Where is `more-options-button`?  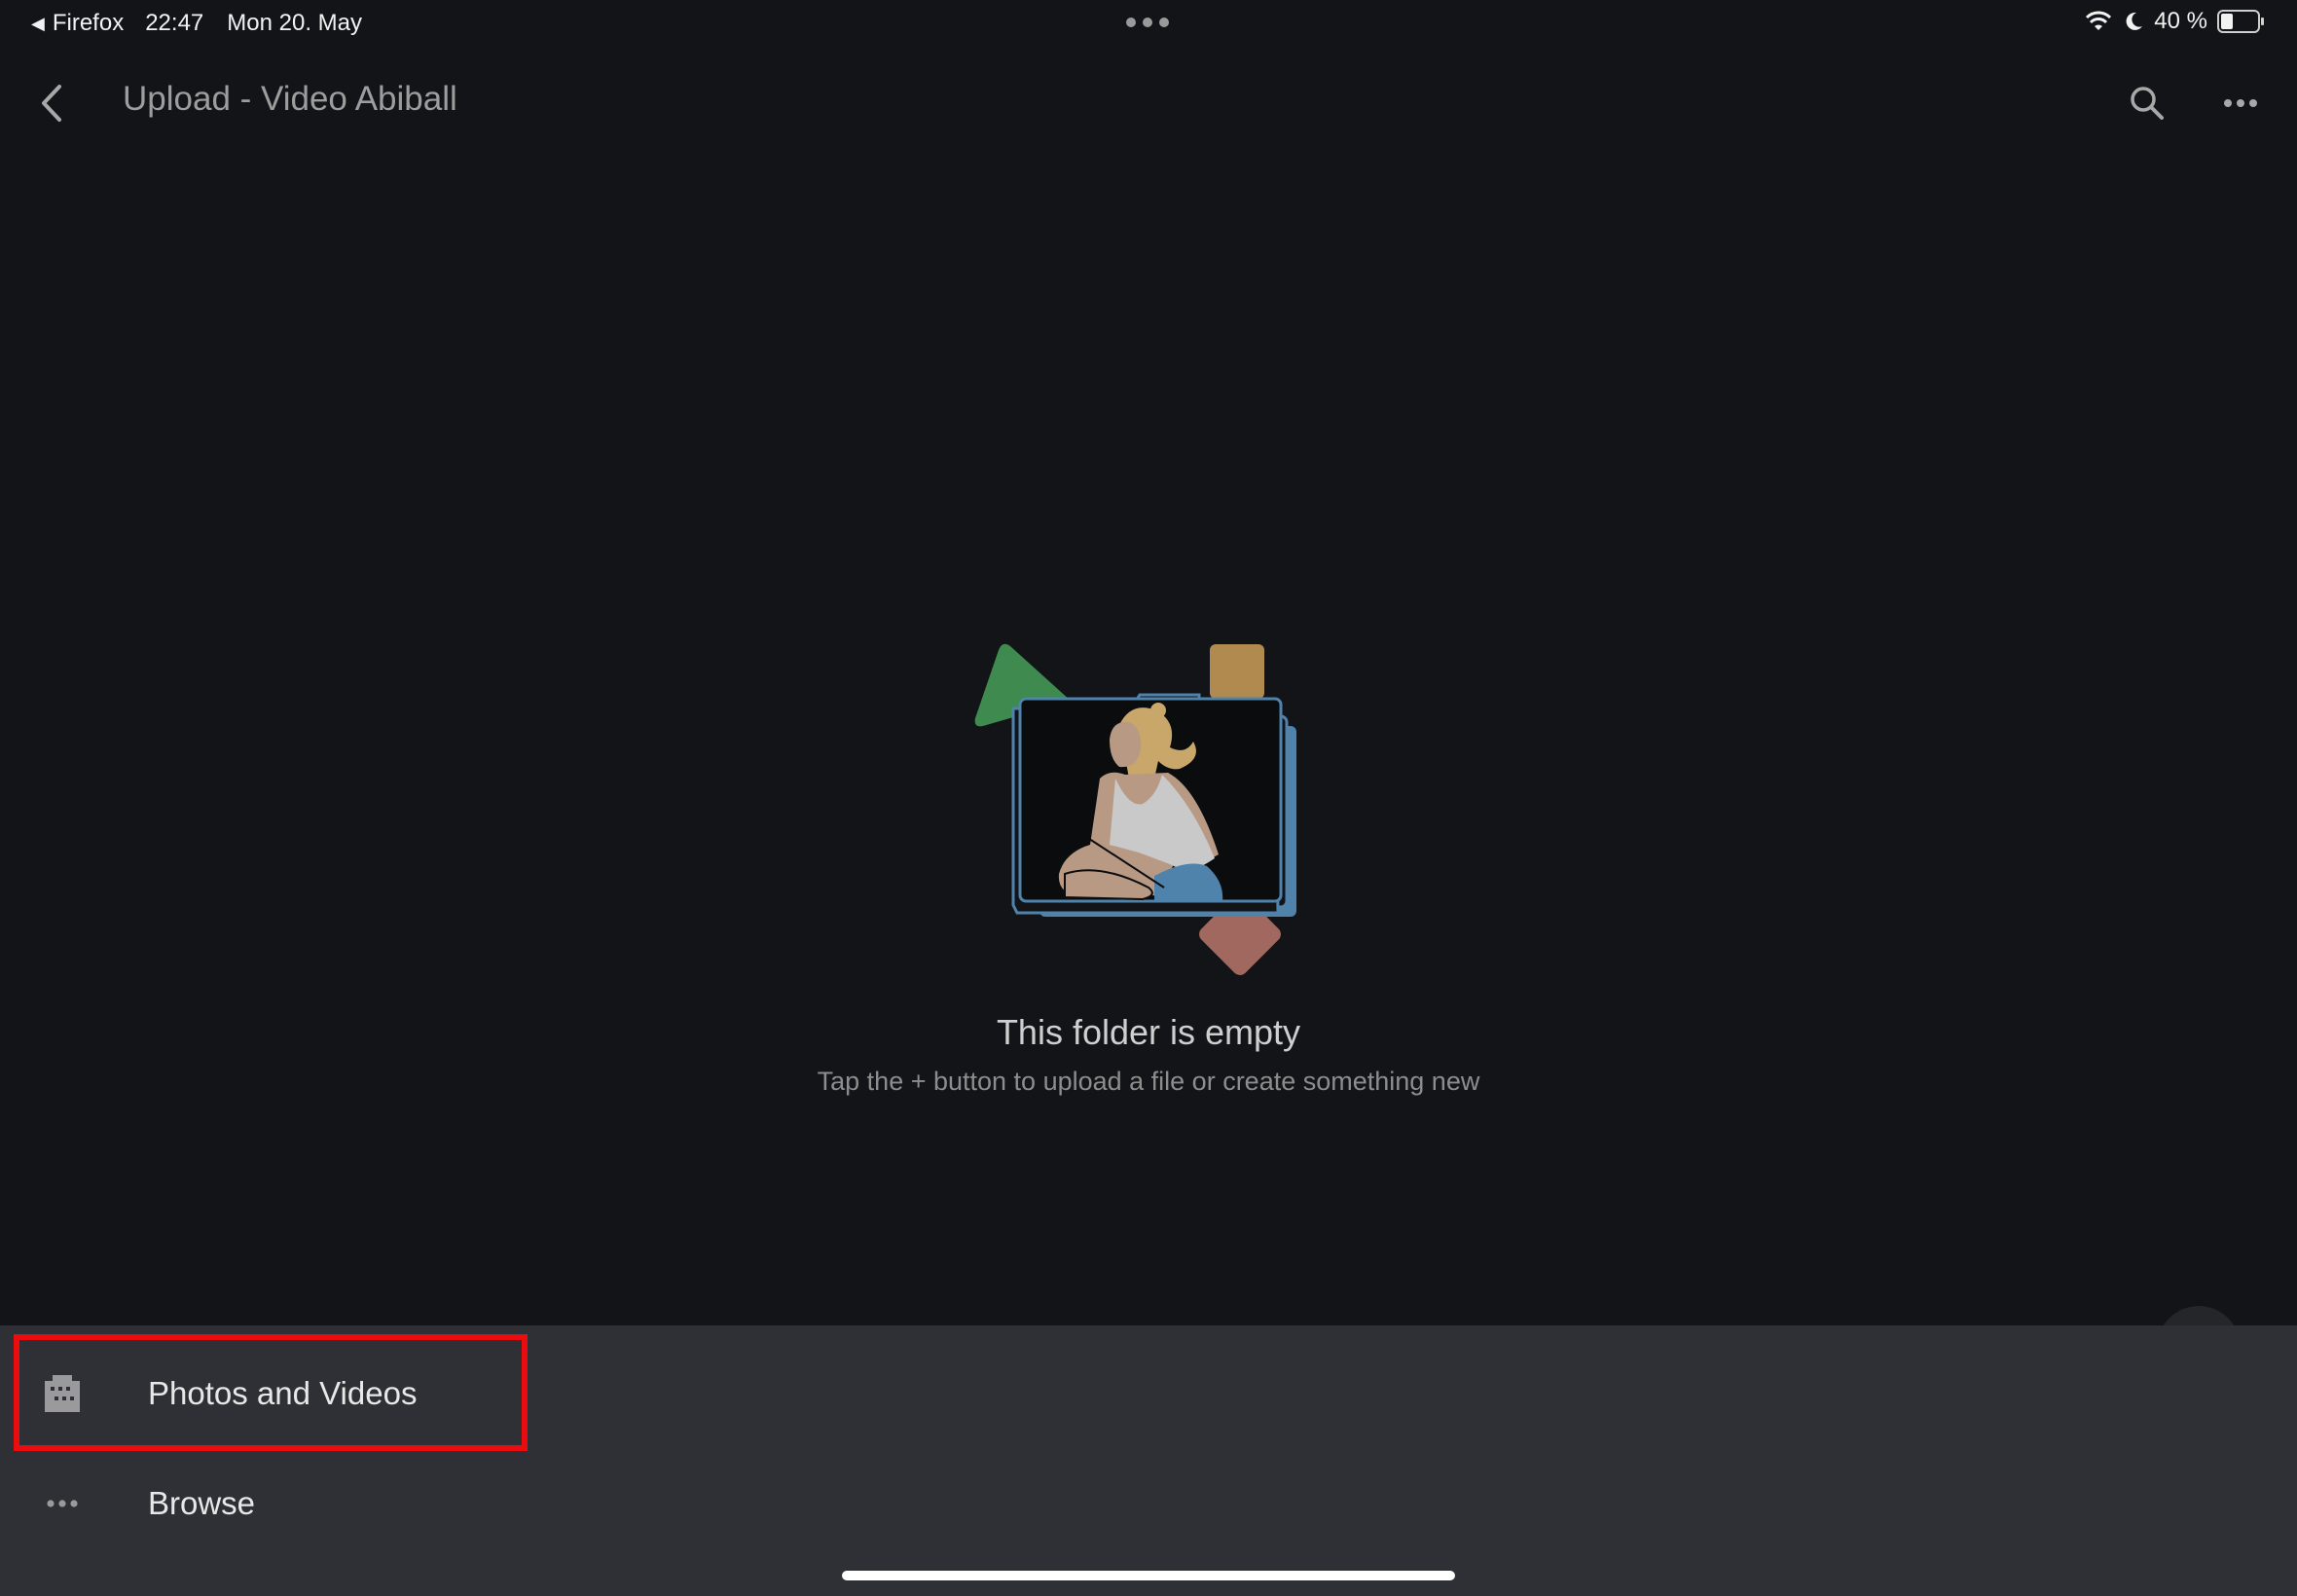
more-options-button is located at coordinates (2240, 103).